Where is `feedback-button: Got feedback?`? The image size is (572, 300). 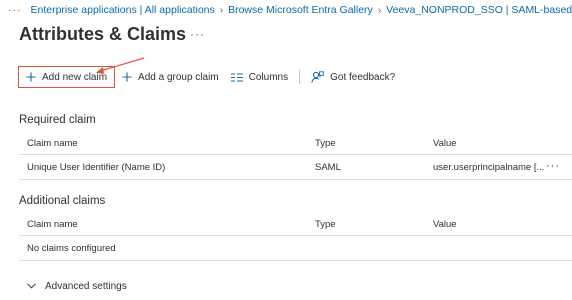
feedback-button: Got feedback? is located at coordinates (353, 77).